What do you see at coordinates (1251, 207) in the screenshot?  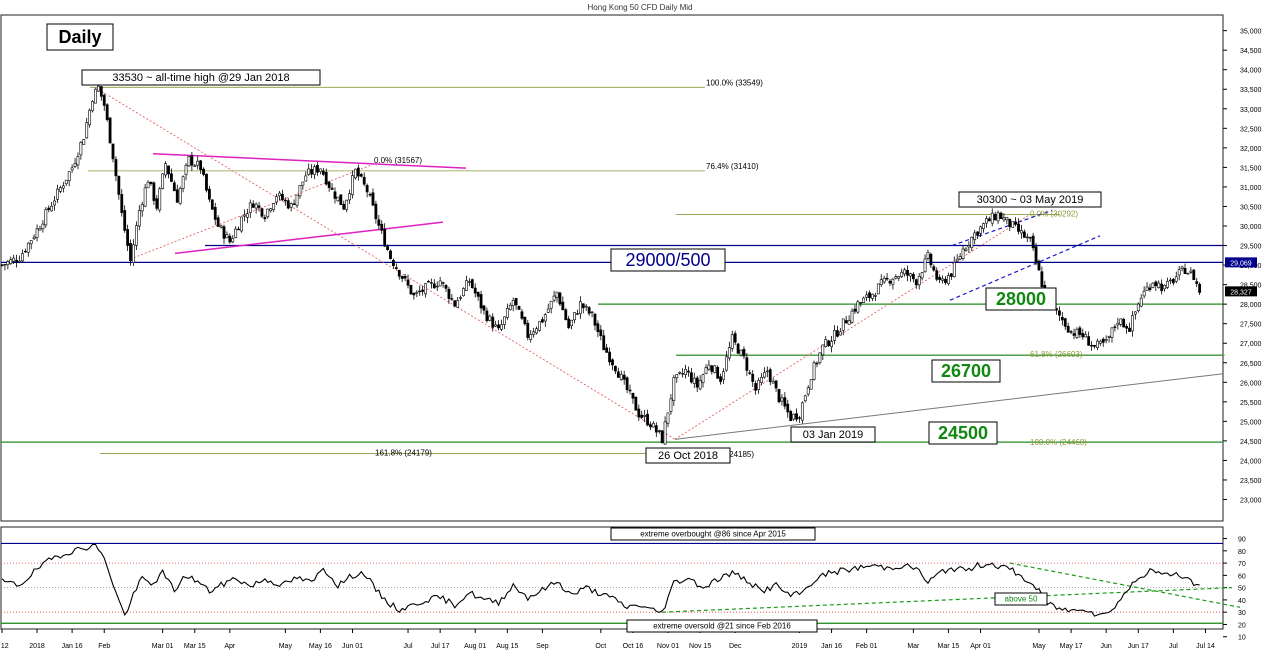 I see `price-tick-label: 30,500` at bounding box center [1251, 207].